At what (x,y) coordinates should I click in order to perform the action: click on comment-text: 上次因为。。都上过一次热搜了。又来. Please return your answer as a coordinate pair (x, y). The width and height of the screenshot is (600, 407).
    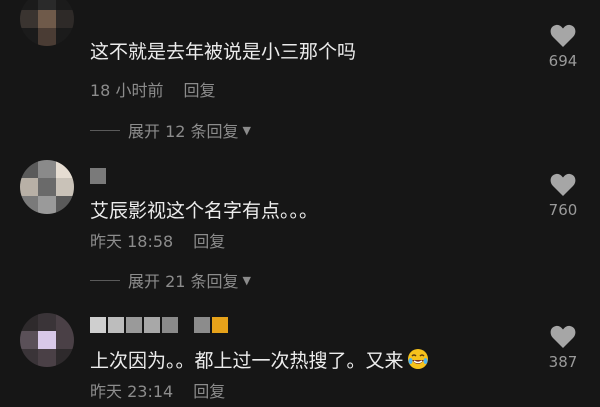
    Looking at the image, I should click on (259, 360).